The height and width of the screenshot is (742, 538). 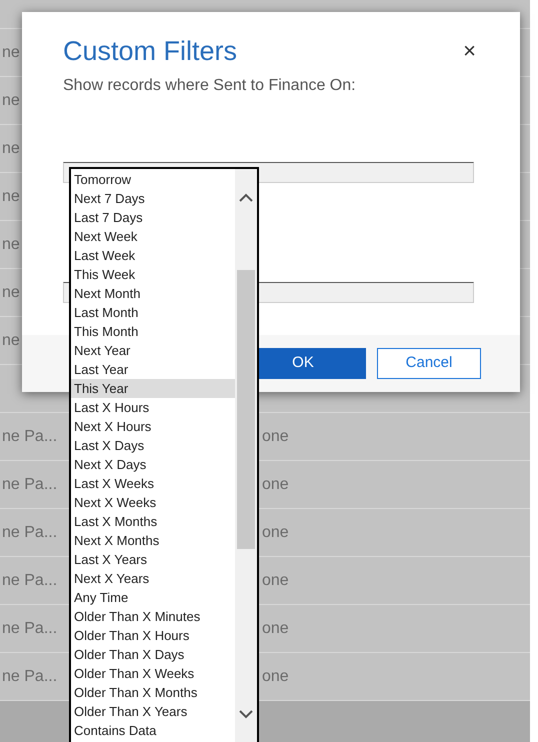 What do you see at coordinates (153, 369) in the screenshot?
I see `dropdown-item: Last Year` at bounding box center [153, 369].